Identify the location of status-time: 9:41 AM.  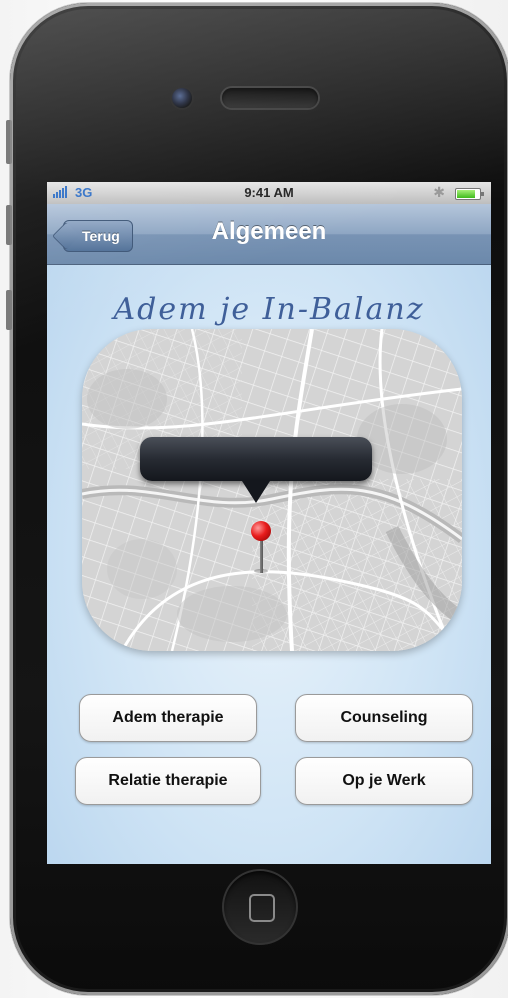
(269, 192).